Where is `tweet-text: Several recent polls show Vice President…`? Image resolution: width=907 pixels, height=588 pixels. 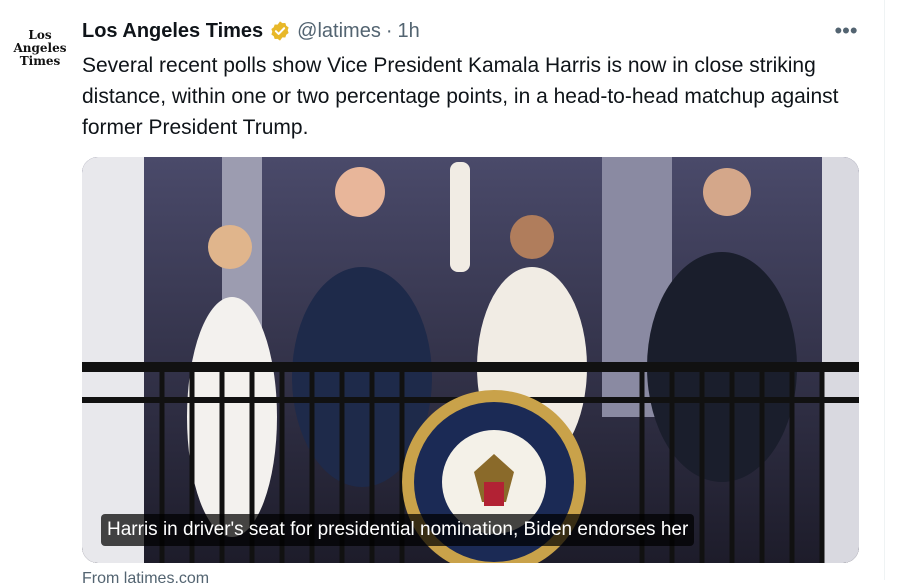
tweet-text: Several recent polls show Vice President… is located at coordinates (460, 96).